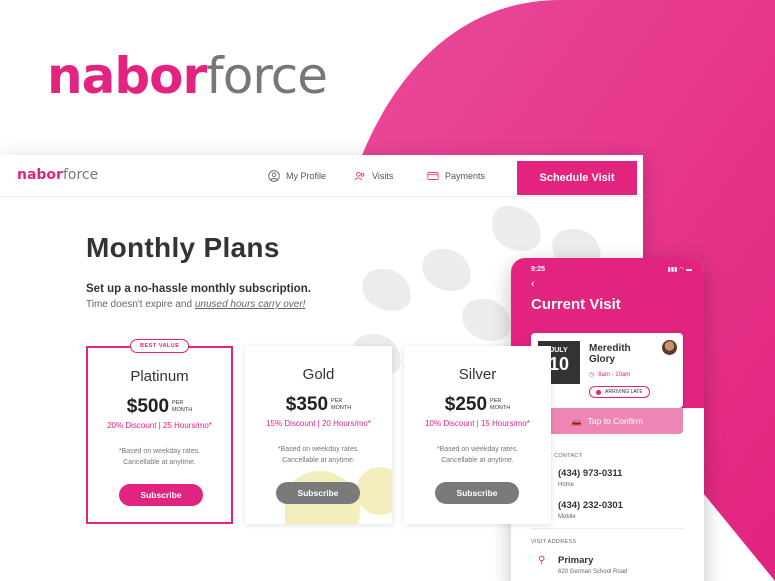 Image resolution: width=775 pixels, height=581 pixels. I want to click on tap-to-confirm-button: 🚗 Tap to Confirm, so click(607, 421).